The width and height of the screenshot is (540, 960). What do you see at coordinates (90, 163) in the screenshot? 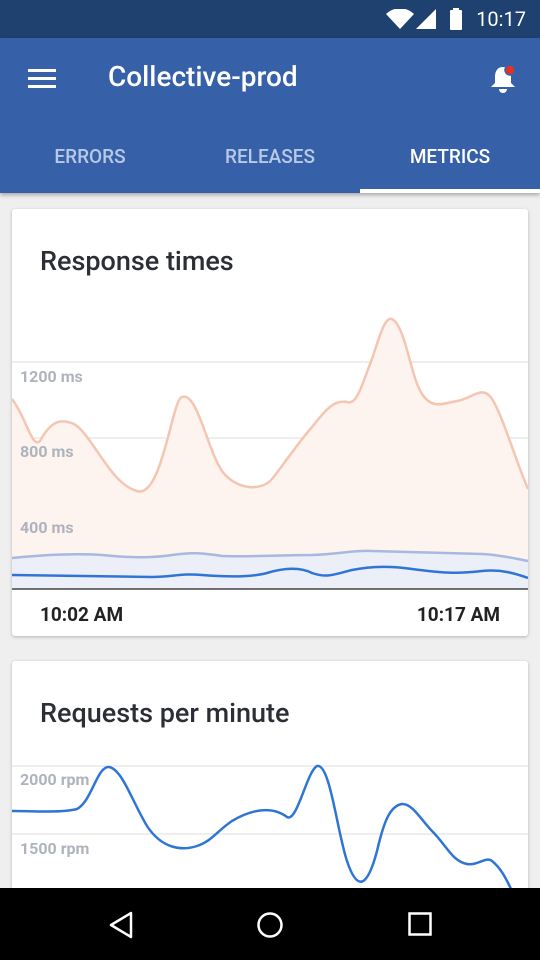
I see `tab-errors: ERRORS` at bounding box center [90, 163].